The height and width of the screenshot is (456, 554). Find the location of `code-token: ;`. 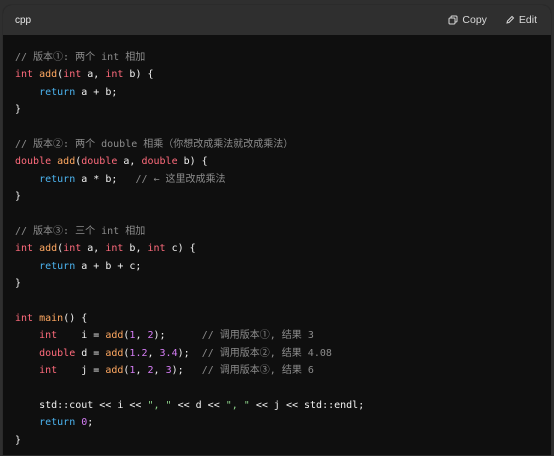

code-token: ; is located at coordinates (90, 423).